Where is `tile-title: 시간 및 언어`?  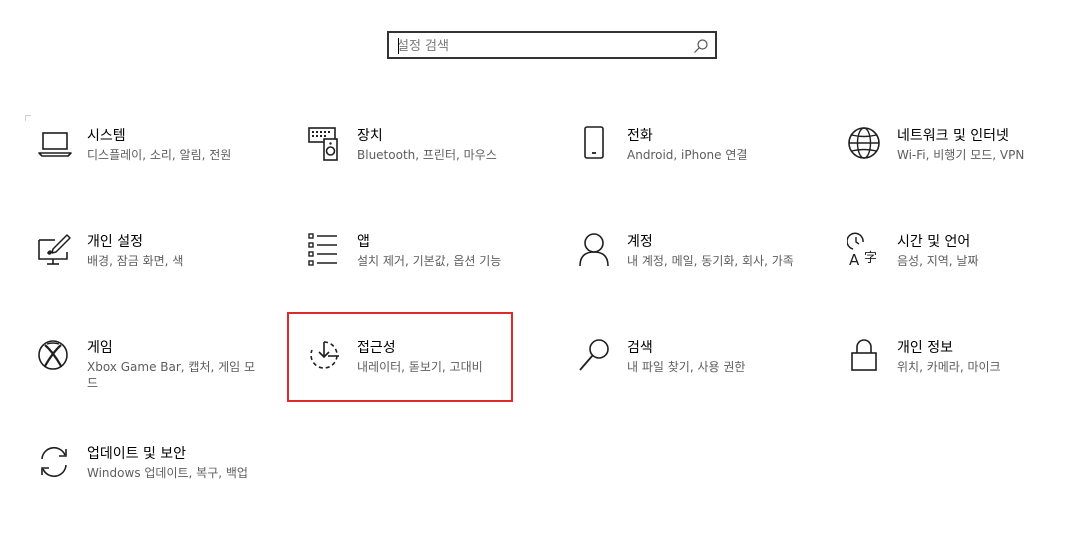 tile-title: 시간 및 언어 is located at coordinates (934, 242).